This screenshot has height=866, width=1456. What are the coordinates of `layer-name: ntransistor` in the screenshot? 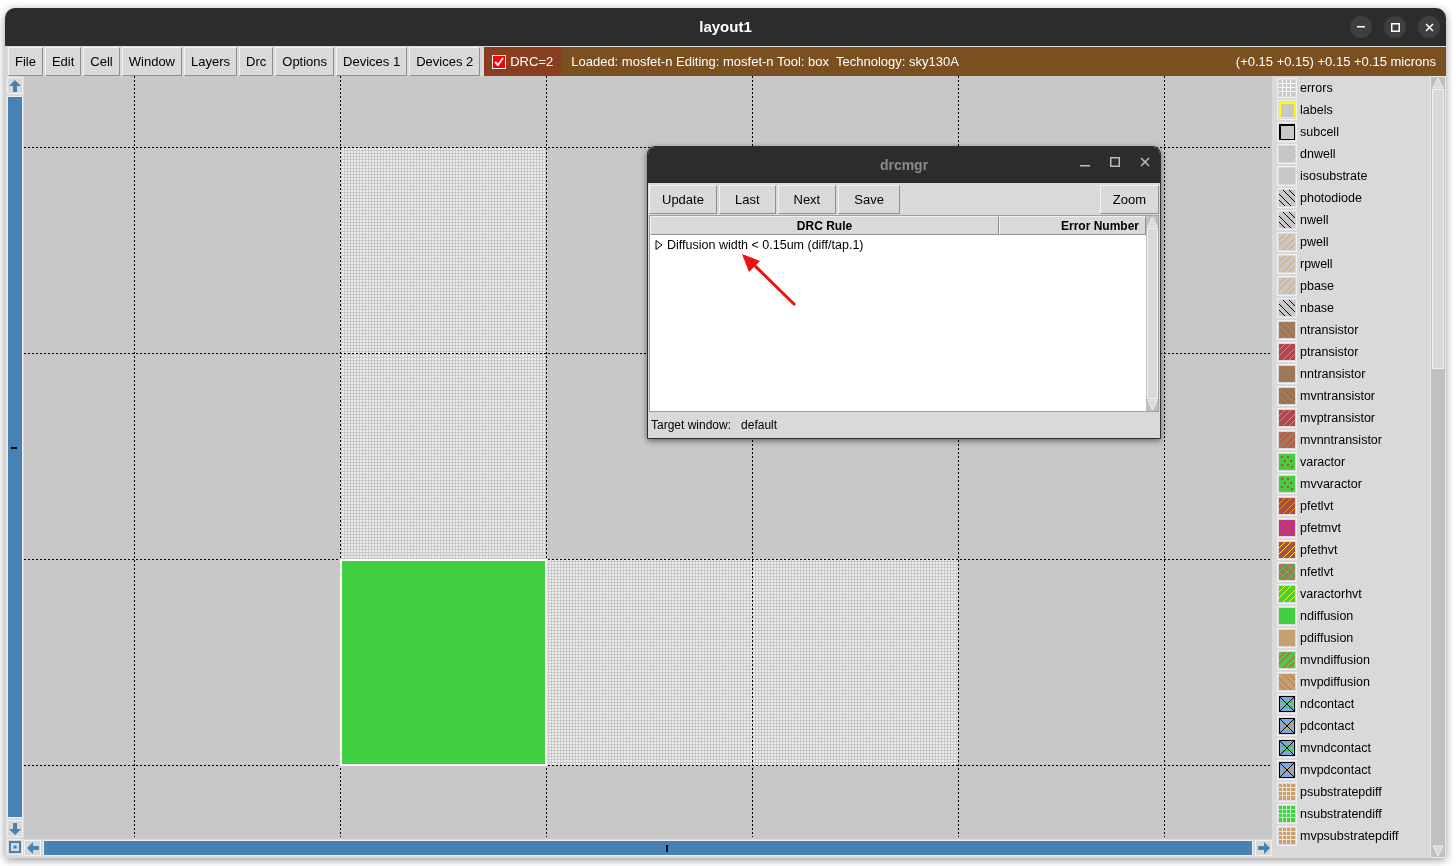 It's located at (1329, 330).